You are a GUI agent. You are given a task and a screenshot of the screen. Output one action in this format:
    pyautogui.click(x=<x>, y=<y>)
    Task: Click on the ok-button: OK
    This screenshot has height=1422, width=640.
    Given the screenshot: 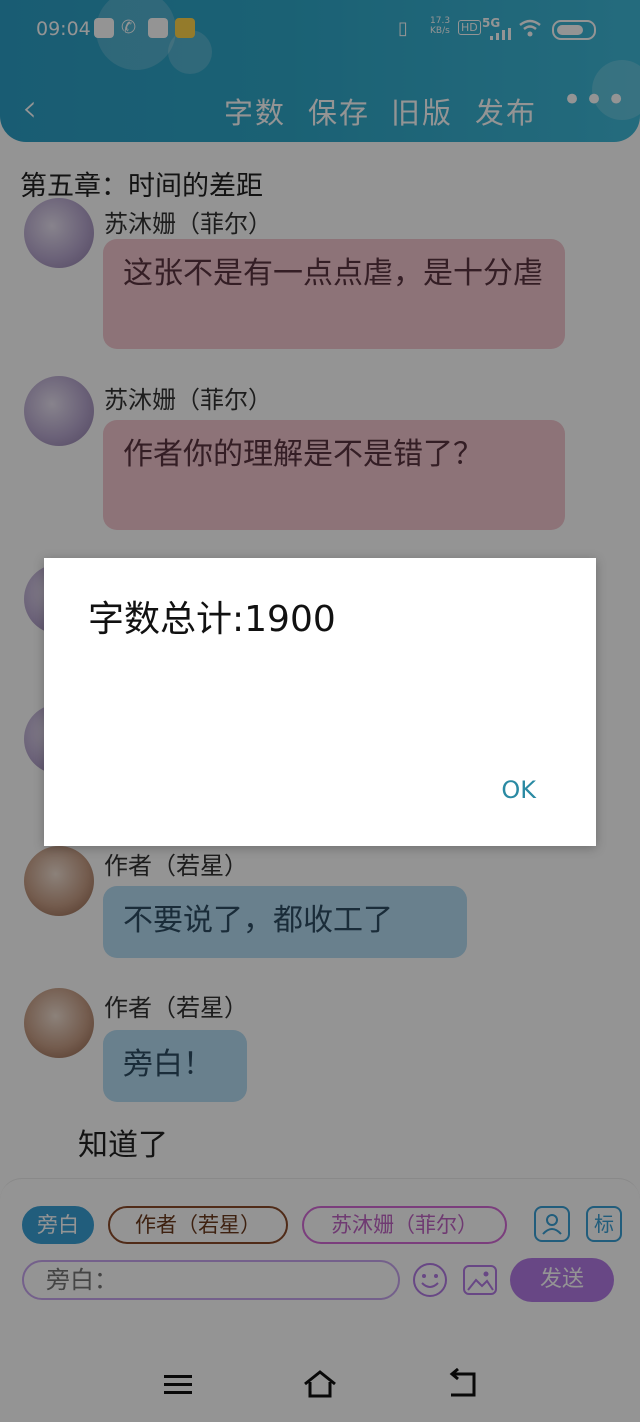 What is the action you would take?
    pyautogui.click(x=518, y=790)
    